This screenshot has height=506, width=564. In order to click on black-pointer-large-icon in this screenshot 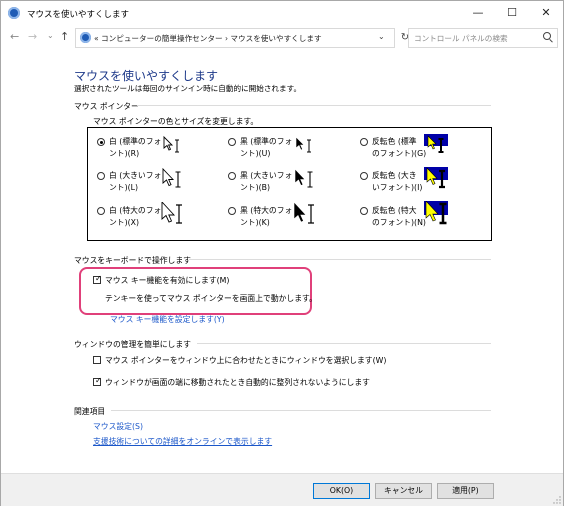, I will do `click(303, 178)`.